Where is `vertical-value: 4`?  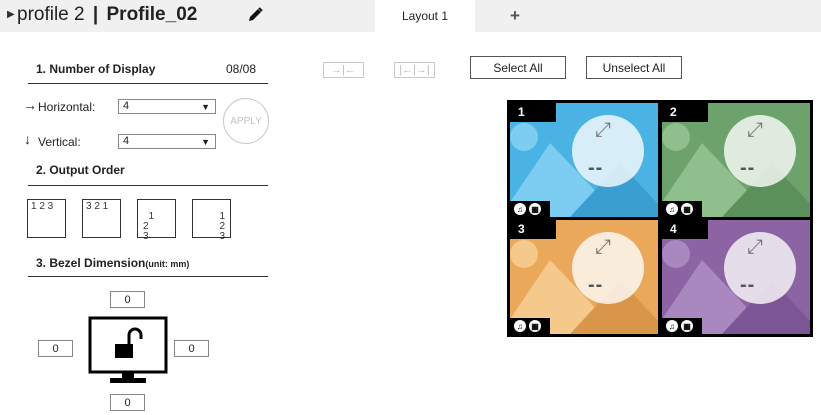
vertical-value: 4 is located at coordinates (126, 141).